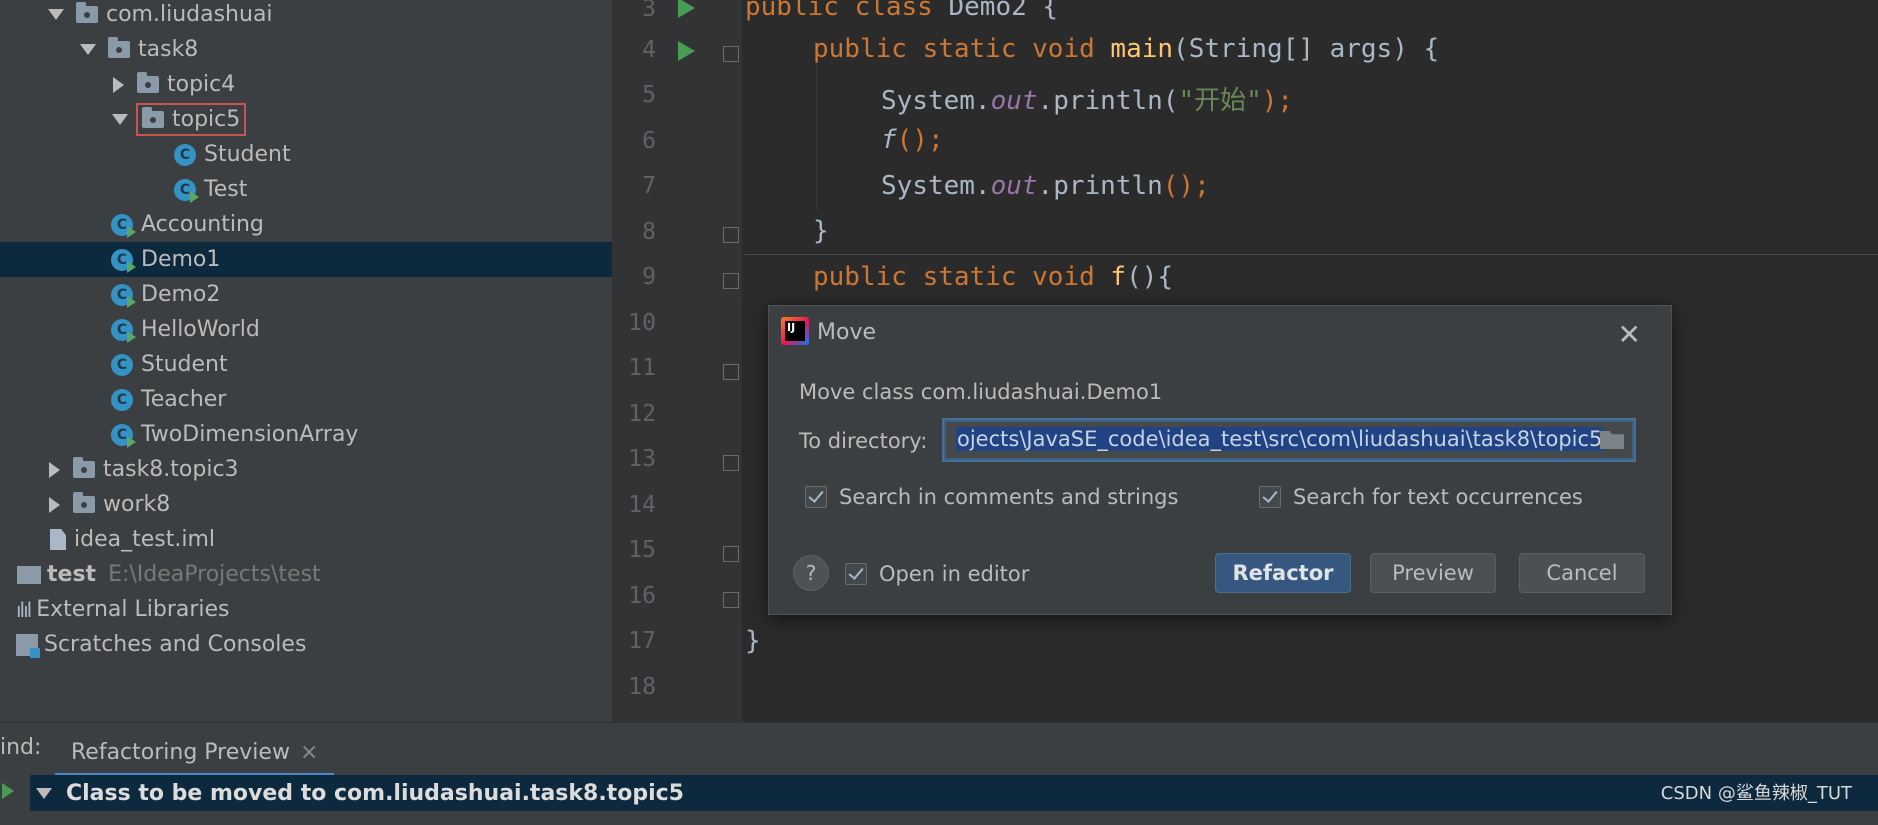 The height and width of the screenshot is (825, 1878). Describe the element at coordinates (816, 135) in the screenshot. I see `indent-guide` at that location.